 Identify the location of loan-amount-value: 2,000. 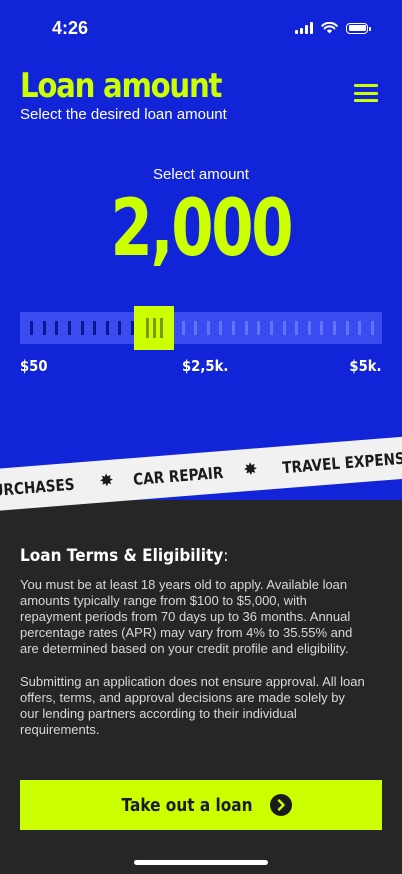
(202, 229).